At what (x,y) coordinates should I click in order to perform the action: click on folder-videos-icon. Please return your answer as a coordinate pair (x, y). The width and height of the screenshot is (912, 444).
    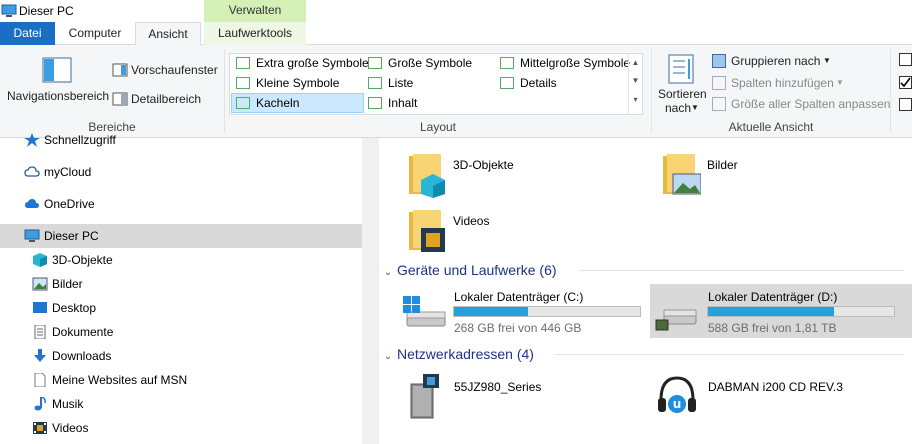
    Looking at the image, I should click on (427, 231).